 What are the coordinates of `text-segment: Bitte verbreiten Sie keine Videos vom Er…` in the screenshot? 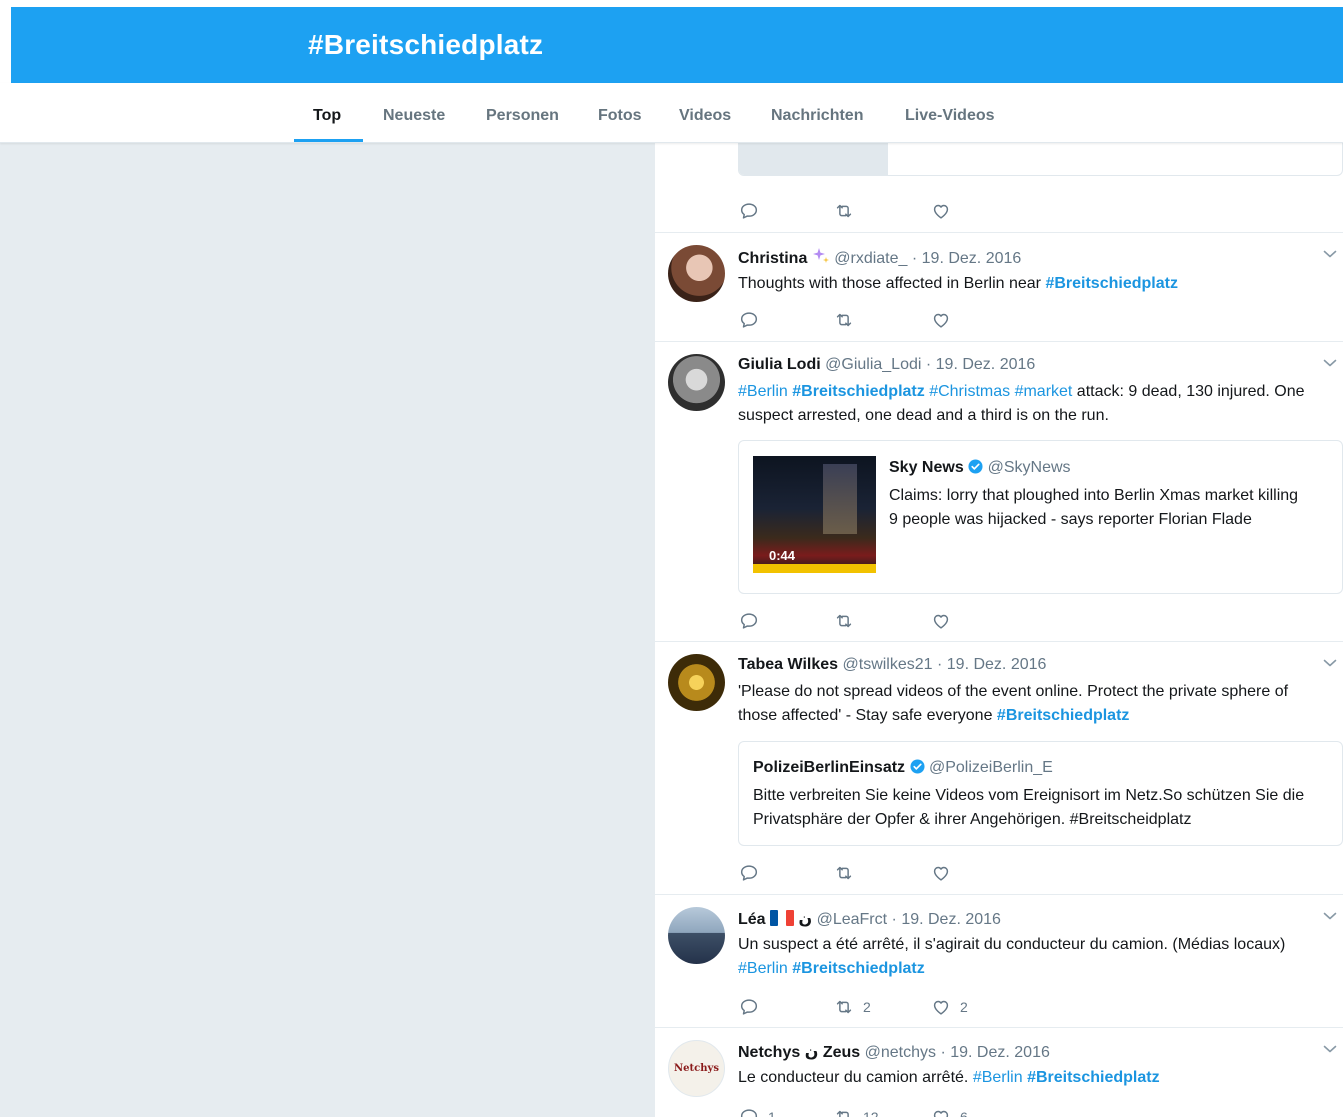 It's located at (1029, 795).